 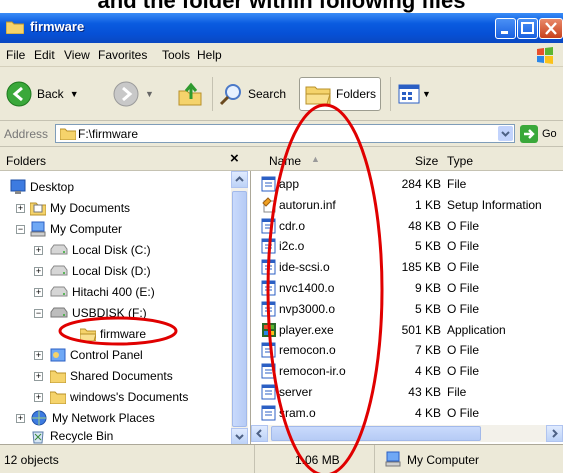 I want to click on maximize-button, so click(x=527, y=28).